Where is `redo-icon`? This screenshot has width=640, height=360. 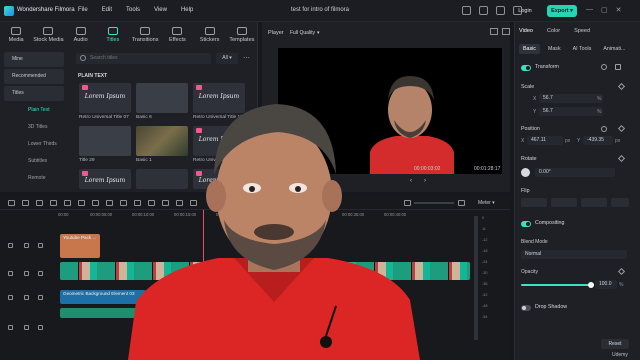
redo-icon is located at coordinates (53, 203).